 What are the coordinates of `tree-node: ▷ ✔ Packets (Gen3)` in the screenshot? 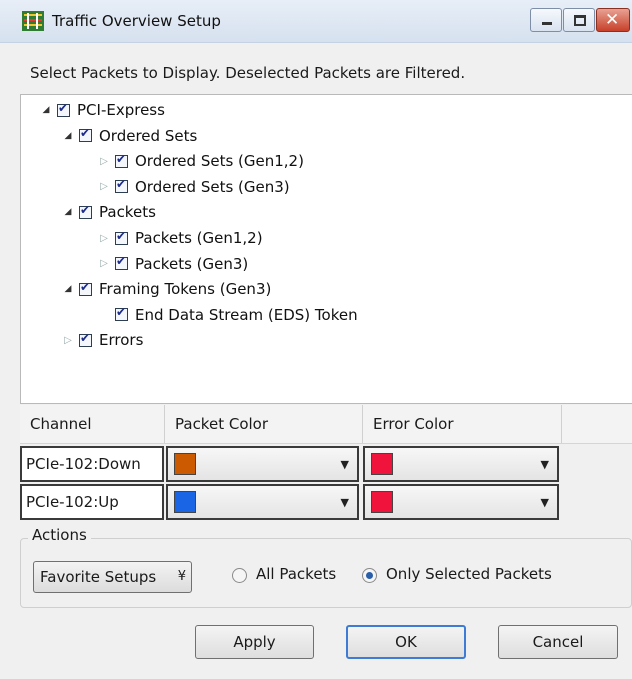 It's located at (172, 264).